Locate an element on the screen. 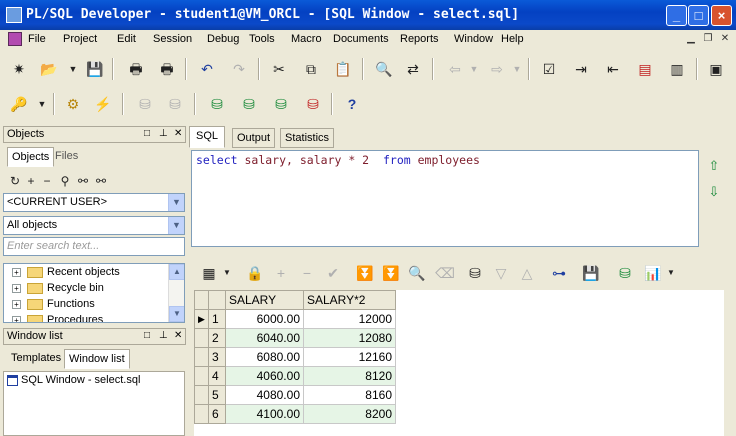 The height and width of the screenshot is (436, 736). panel-splitter is located at coordinates (187, 281).